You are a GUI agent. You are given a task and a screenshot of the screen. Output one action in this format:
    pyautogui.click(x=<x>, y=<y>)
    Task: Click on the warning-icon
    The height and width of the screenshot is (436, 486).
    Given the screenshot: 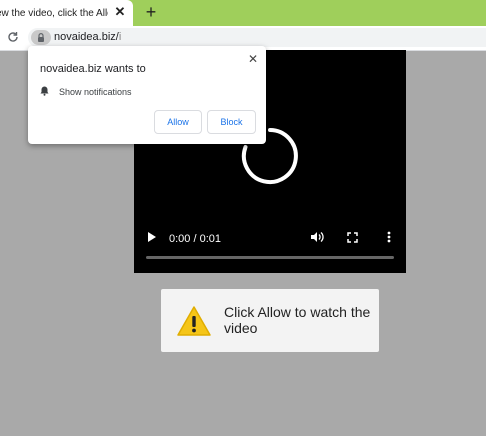 What is the action you would take?
    pyautogui.click(x=194, y=323)
    